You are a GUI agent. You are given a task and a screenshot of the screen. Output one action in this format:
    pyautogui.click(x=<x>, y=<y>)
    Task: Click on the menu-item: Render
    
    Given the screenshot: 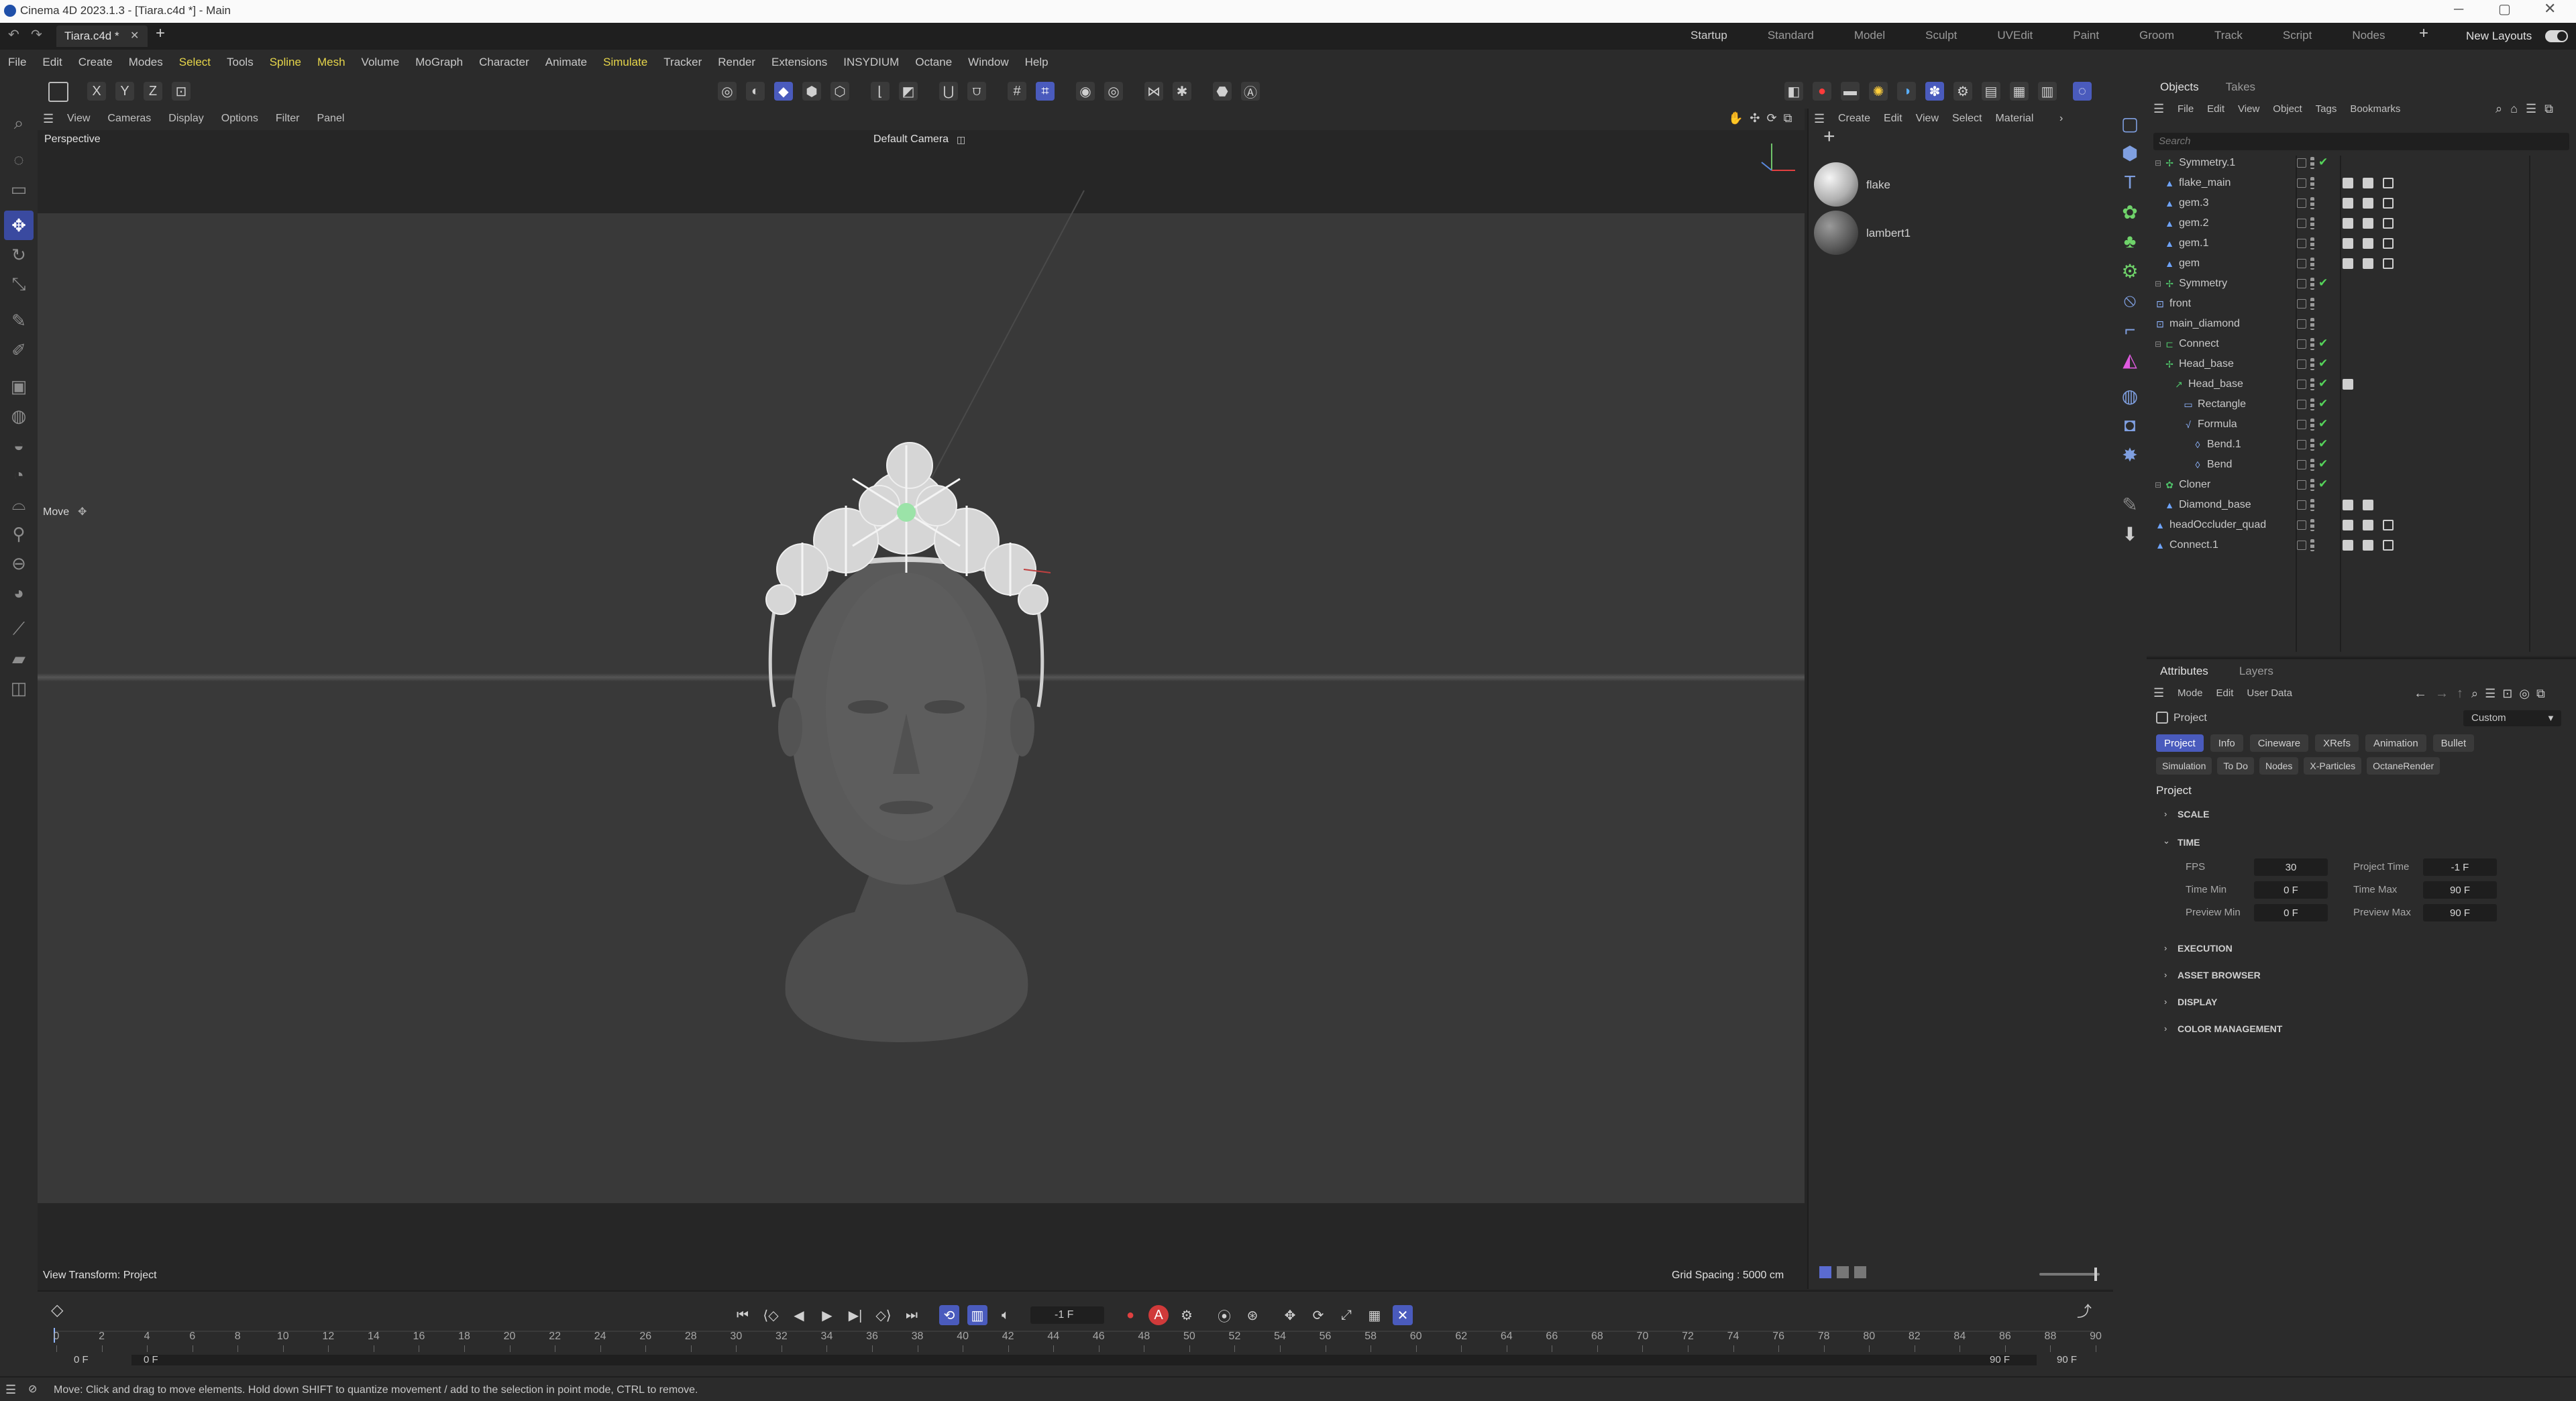 What is the action you would take?
    pyautogui.click(x=736, y=62)
    